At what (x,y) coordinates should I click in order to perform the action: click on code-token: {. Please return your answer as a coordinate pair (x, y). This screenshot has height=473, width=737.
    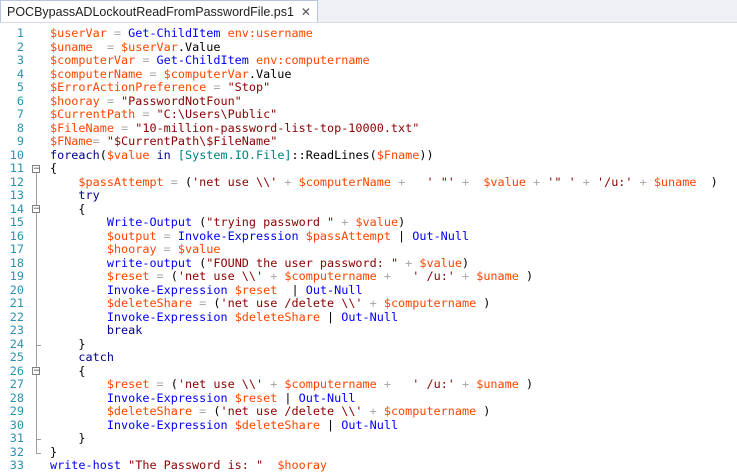
    Looking at the image, I should click on (54, 168).